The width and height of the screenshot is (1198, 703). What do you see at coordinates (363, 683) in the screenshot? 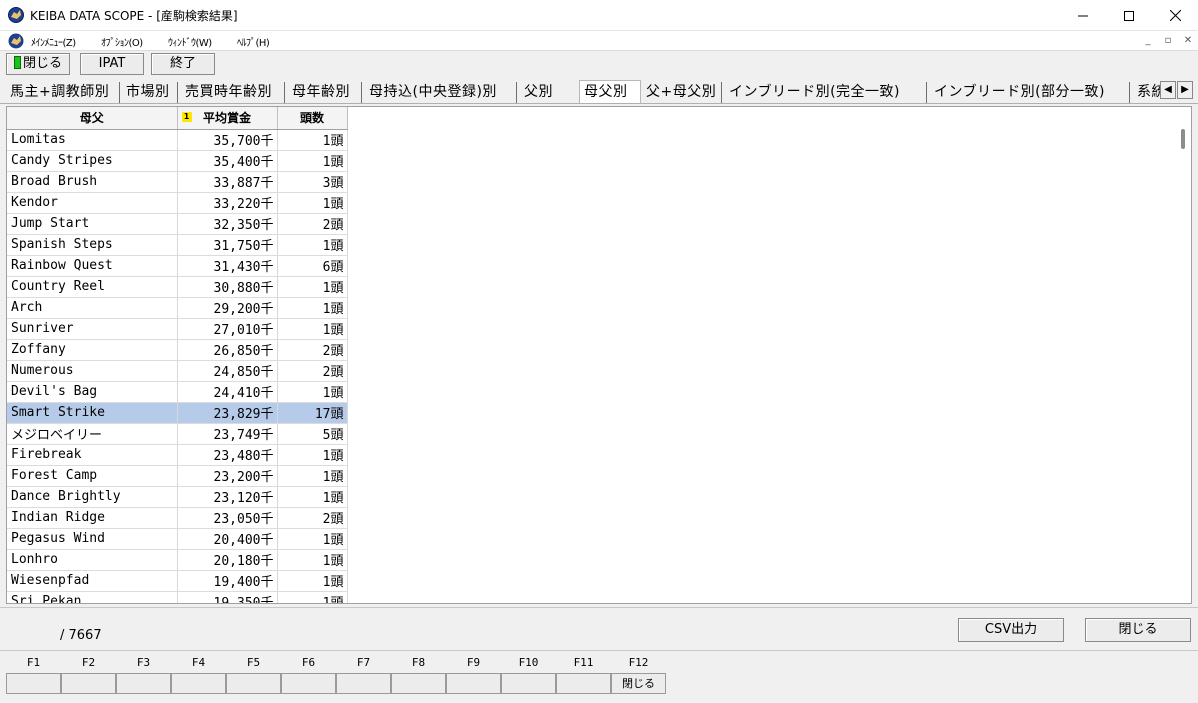
I see `fkey-button-f7` at bounding box center [363, 683].